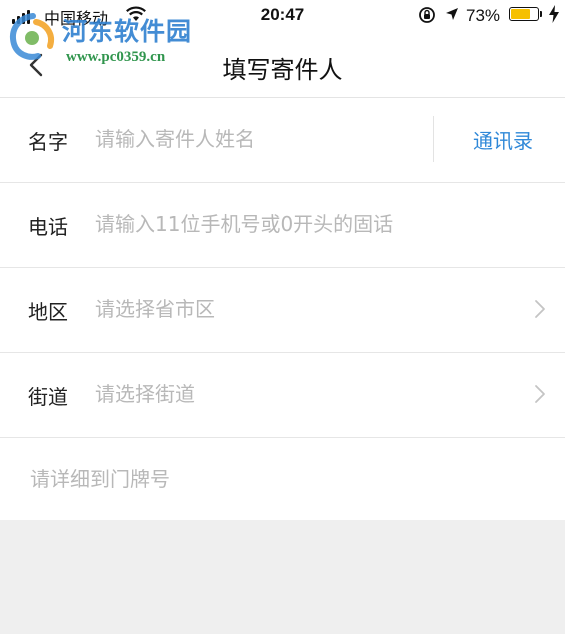 The image size is (565, 634). What do you see at coordinates (427, 15) in the screenshot?
I see `orientation-lock-icon` at bounding box center [427, 15].